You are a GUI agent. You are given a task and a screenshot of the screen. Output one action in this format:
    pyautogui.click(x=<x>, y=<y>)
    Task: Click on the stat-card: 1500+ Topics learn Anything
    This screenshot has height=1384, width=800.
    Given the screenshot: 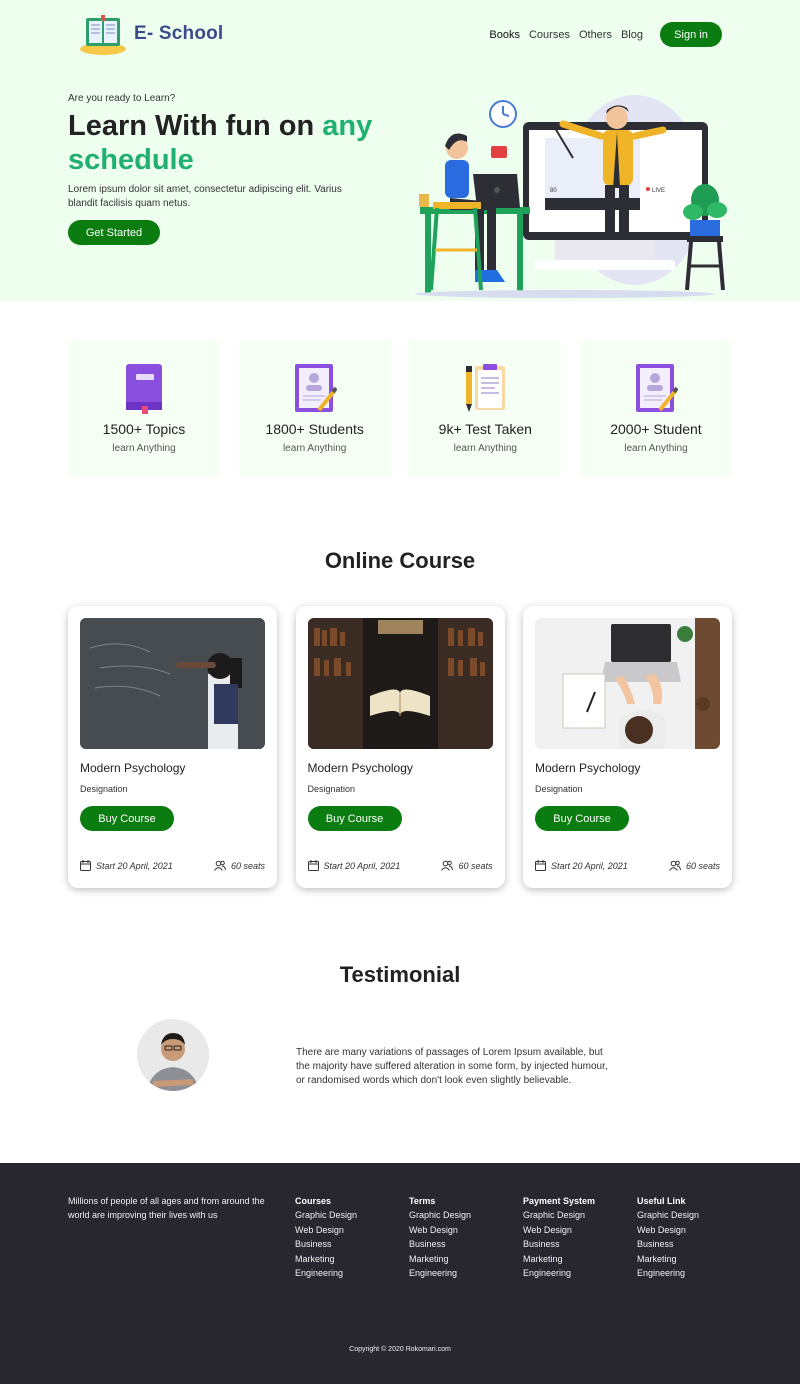 What is the action you would take?
    pyautogui.click(x=144, y=408)
    